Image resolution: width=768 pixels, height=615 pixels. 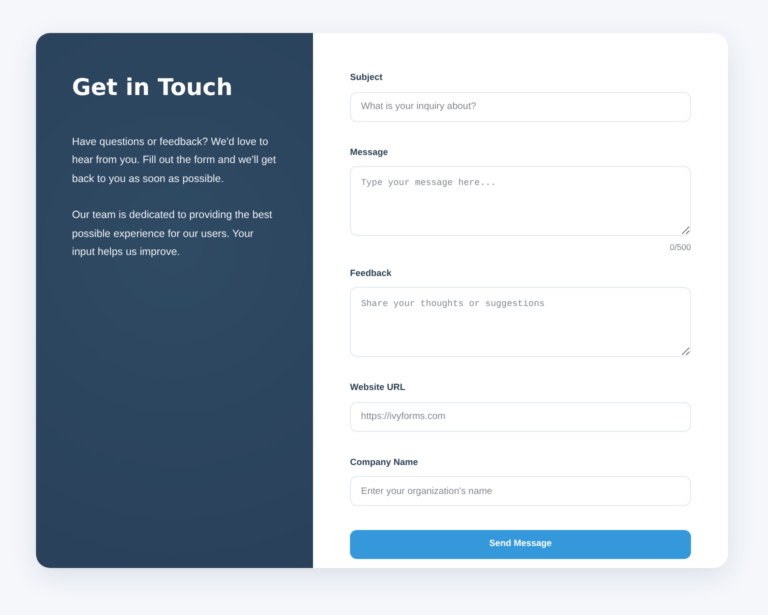 What do you see at coordinates (385, 462) in the screenshot?
I see `field-label: Company Name` at bounding box center [385, 462].